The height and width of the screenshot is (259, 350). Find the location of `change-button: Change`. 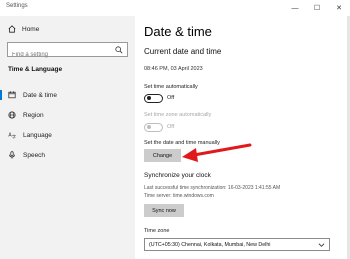

change-button: Change is located at coordinates (162, 155).